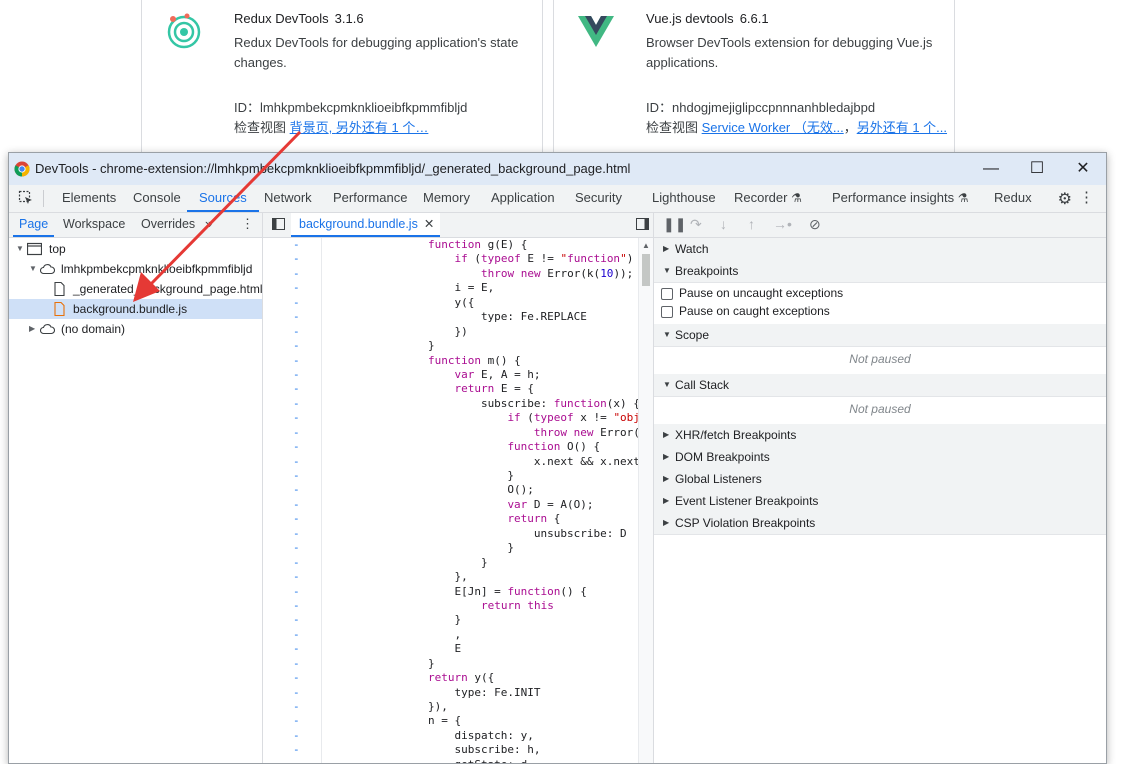 This screenshot has width=1126, height=764. I want to click on tab-lighthouse: Lighthouse, so click(684, 198).